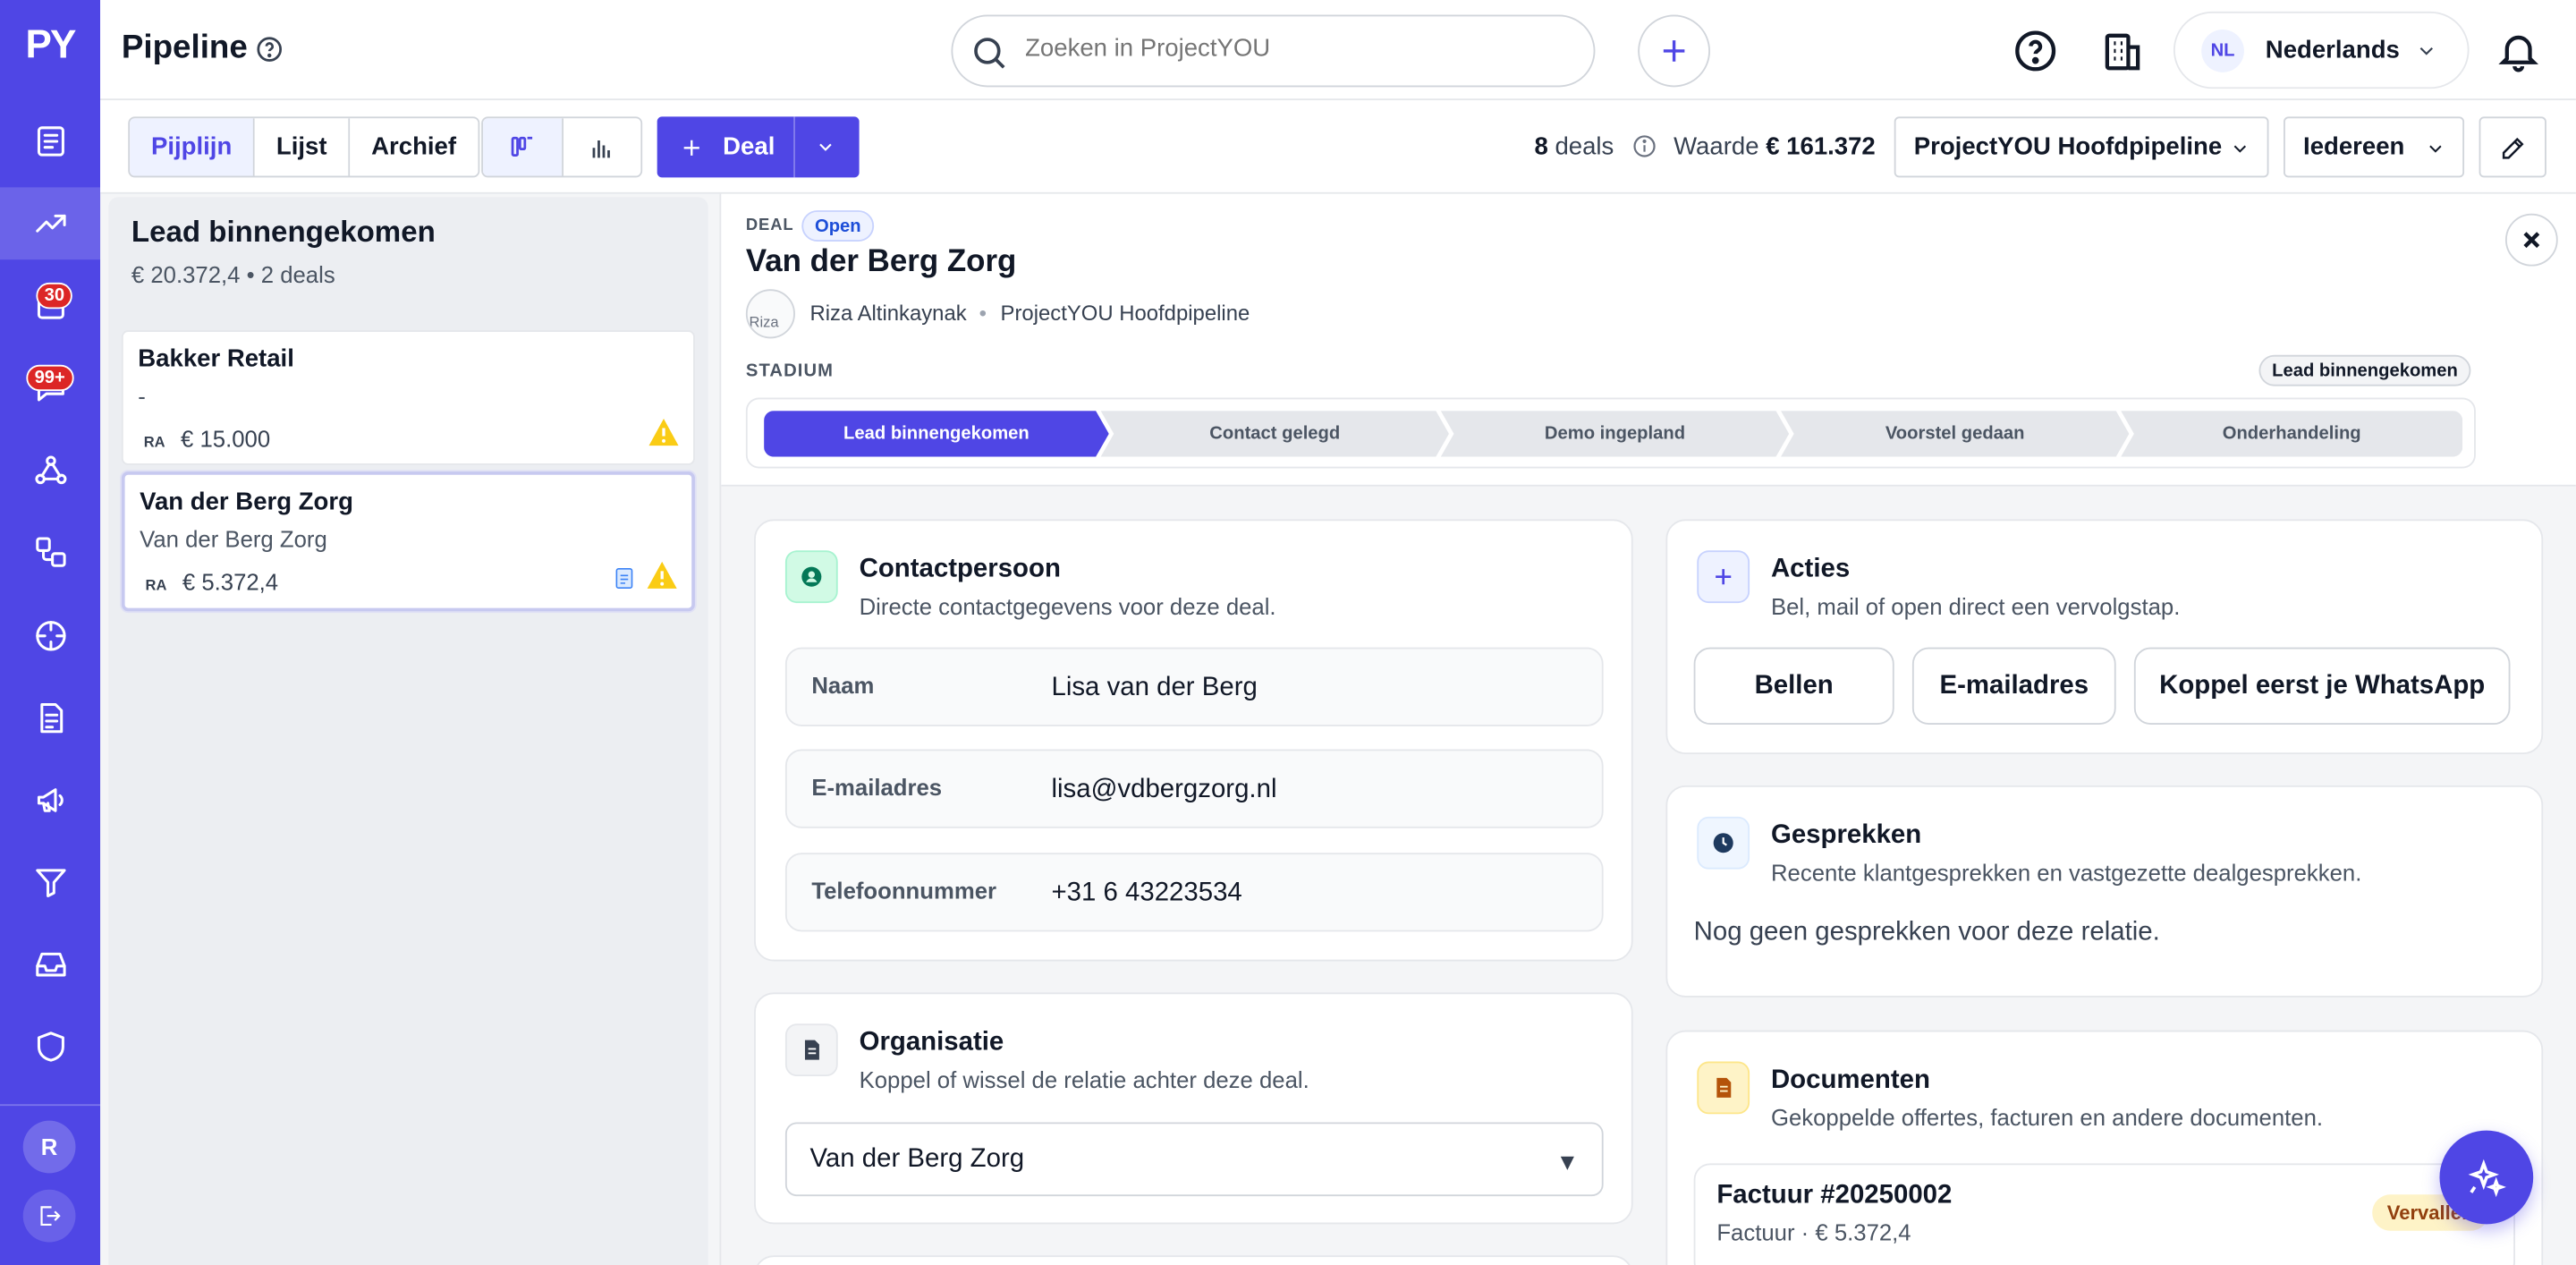  Describe the element at coordinates (230, 581) in the screenshot. I see `deal-card-value: € 5.372,4` at that location.